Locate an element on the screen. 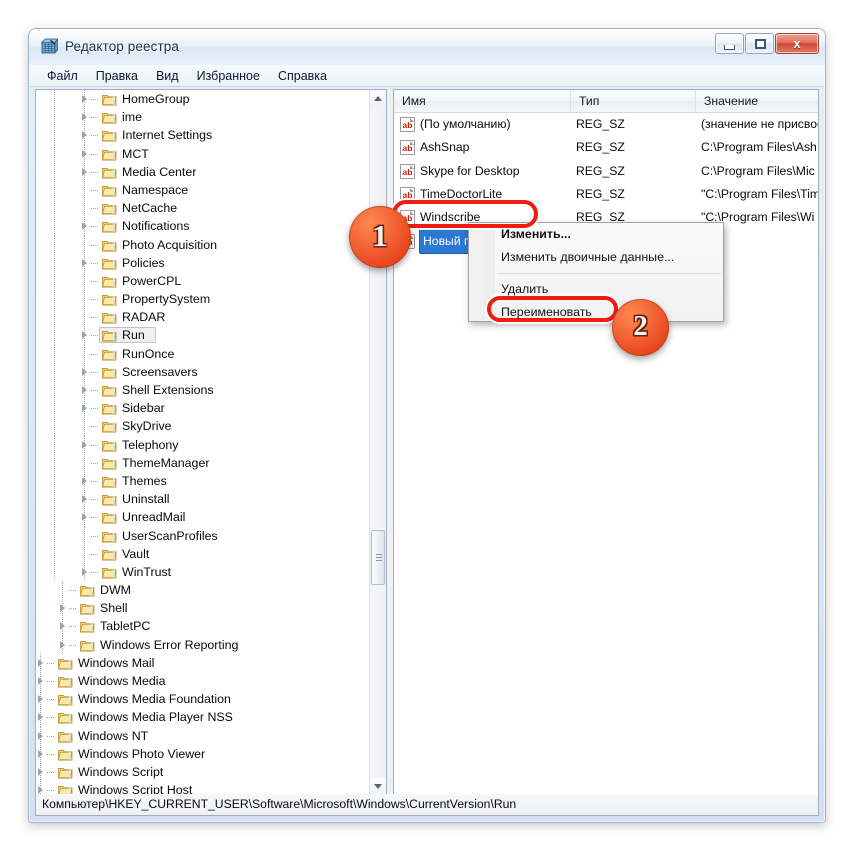  tree-item: ime is located at coordinates (202, 117).